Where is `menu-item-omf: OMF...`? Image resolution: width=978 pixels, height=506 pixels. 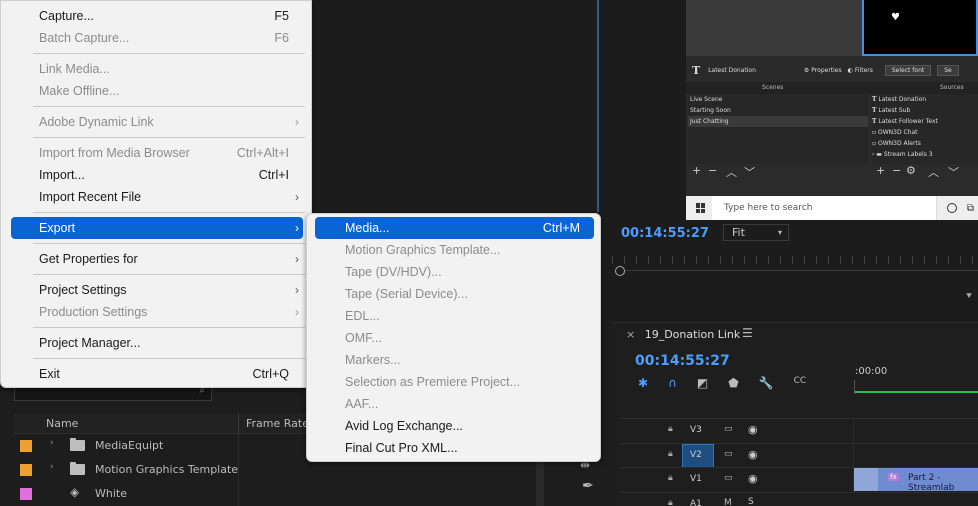 menu-item-omf: OMF... is located at coordinates (454, 338).